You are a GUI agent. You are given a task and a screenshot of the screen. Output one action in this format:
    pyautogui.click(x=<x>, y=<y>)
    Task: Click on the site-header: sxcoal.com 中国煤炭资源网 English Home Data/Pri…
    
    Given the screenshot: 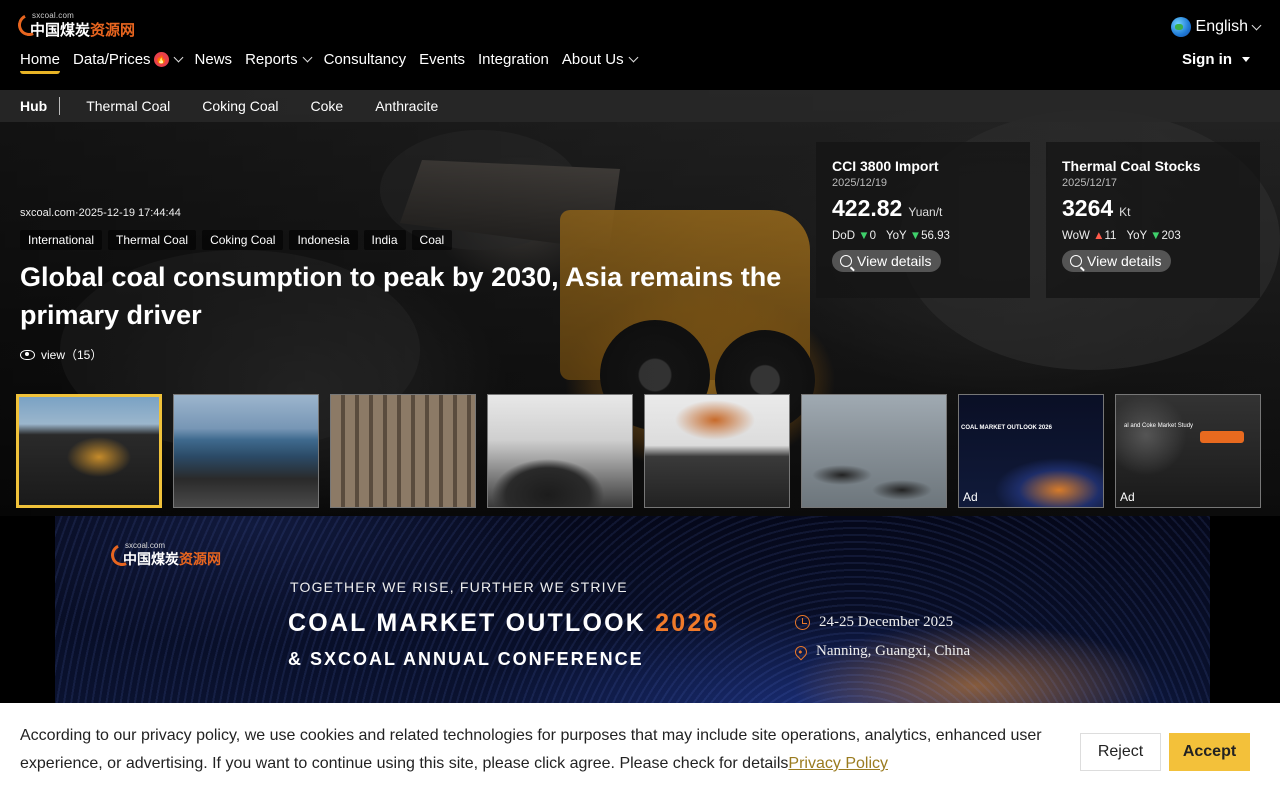 What is the action you would take?
    pyautogui.click(x=640, y=45)
    